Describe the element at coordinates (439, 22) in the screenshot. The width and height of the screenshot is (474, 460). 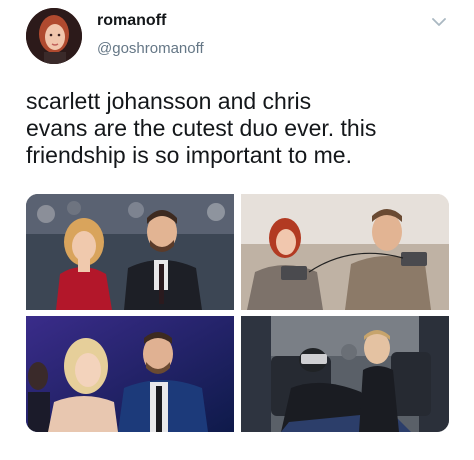
I see `chevron-down-icon` at that location.